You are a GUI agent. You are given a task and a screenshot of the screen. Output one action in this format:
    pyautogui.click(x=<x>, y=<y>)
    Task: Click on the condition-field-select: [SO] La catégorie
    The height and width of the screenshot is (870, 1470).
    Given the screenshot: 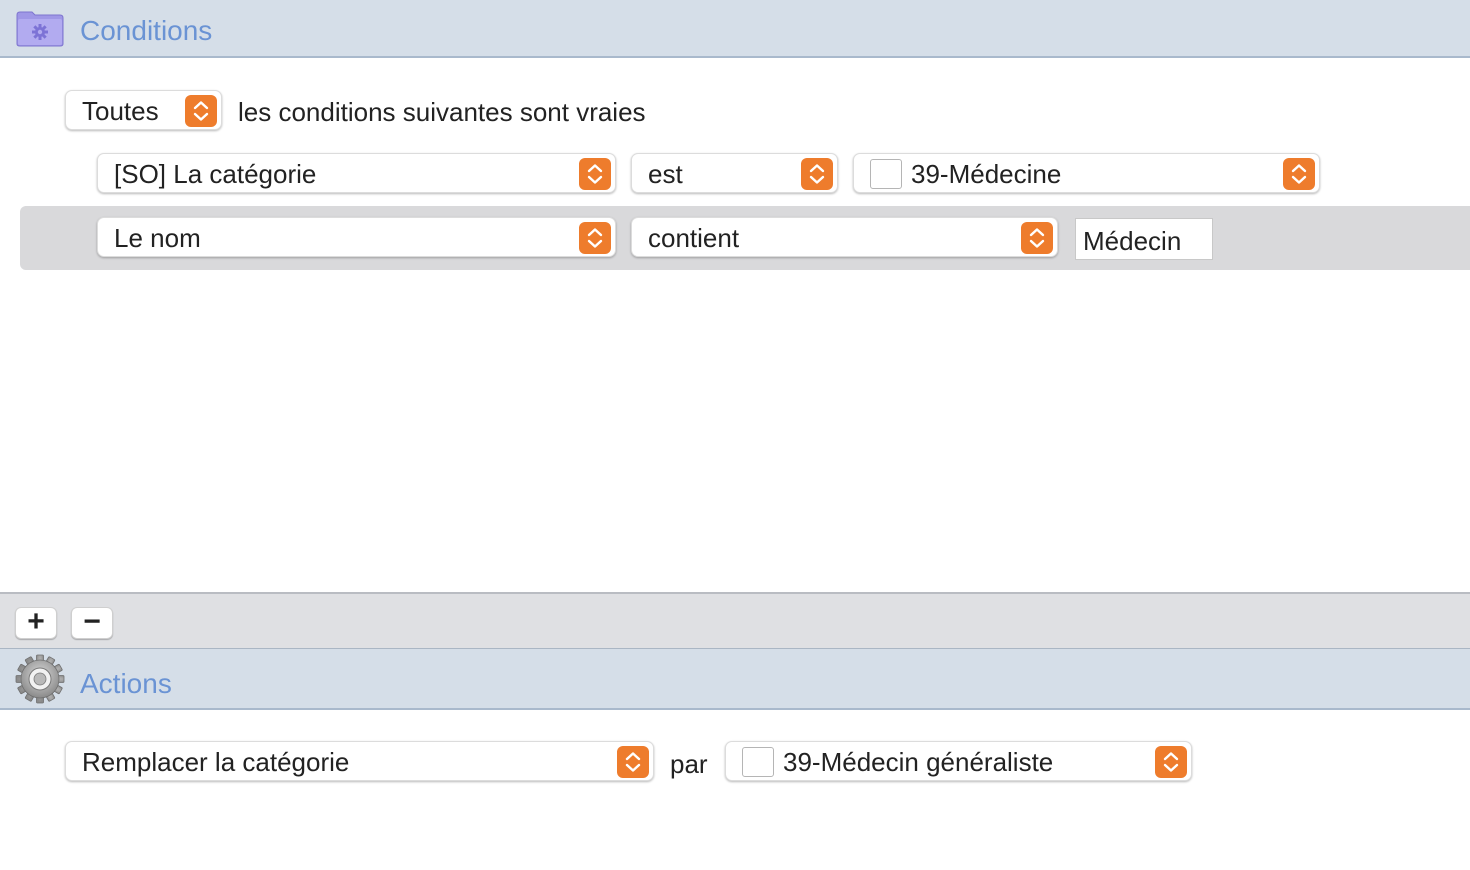 What is the action you would take?
    pyautogui.click(x=356, y=173)
    